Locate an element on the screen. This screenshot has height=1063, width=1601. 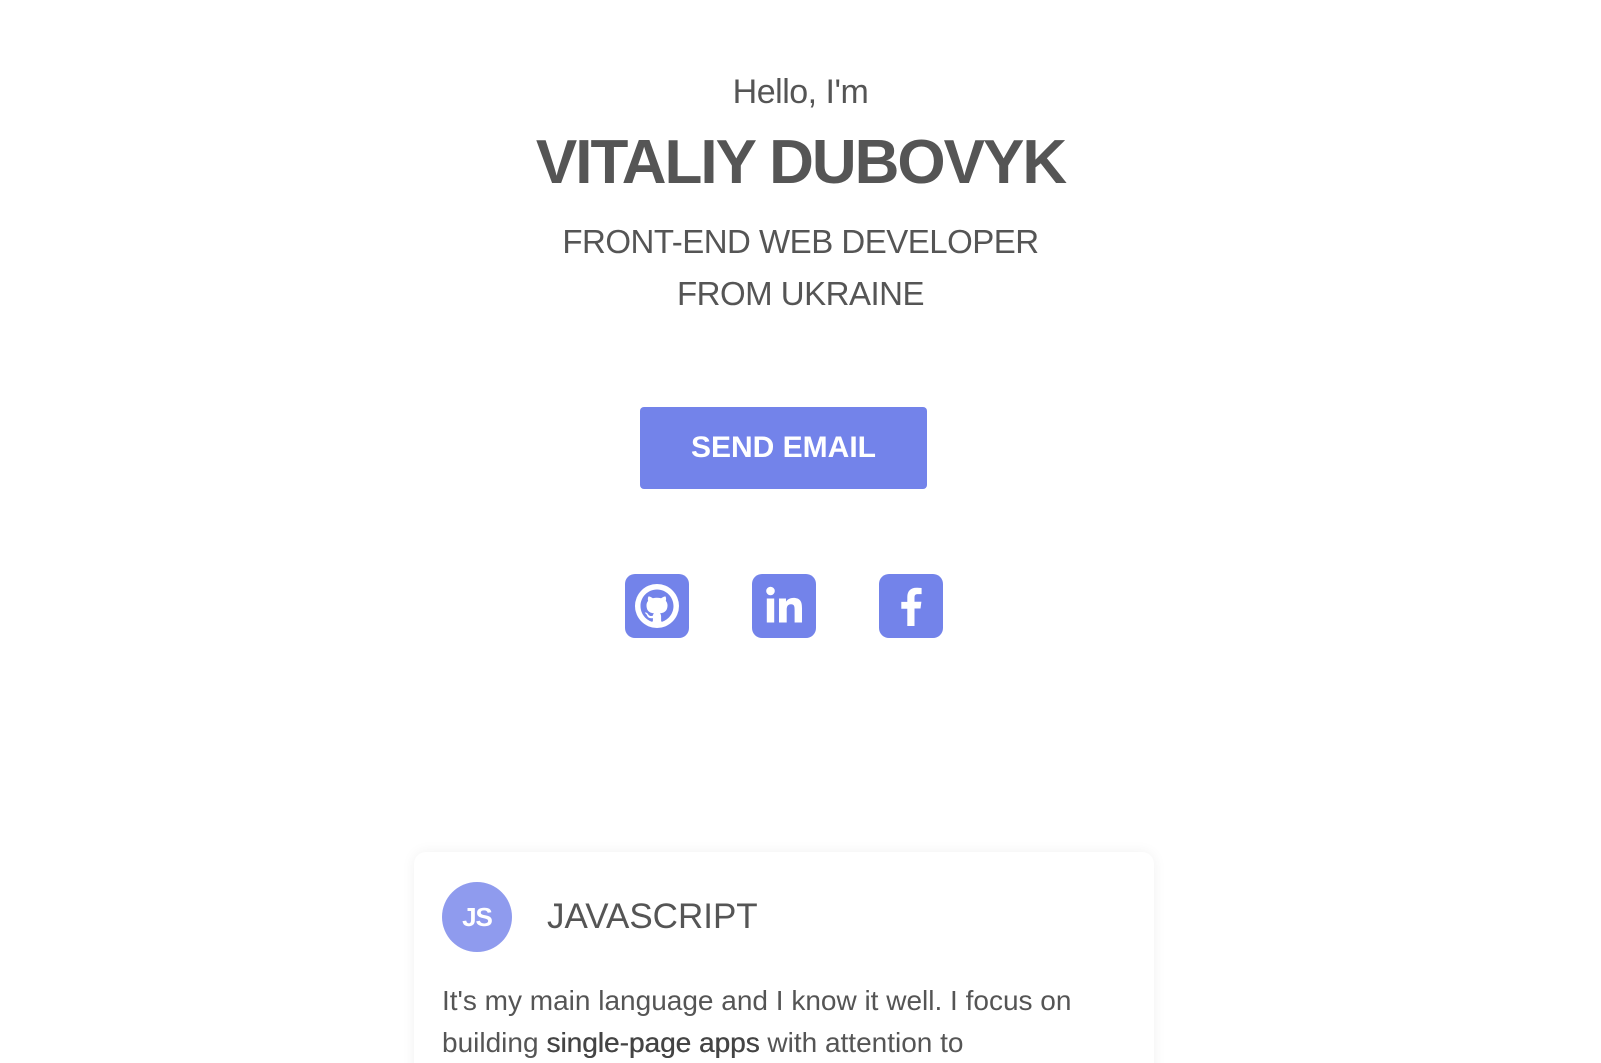
skill-badge: JS is located at coordinates (477, 917).